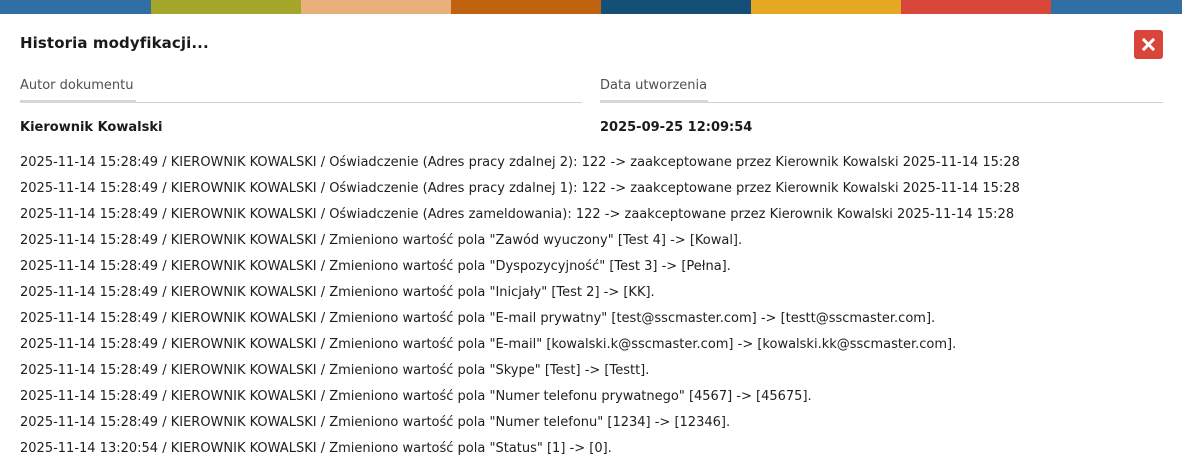 This screenshot has width=1182, height=462. Describe the element at coordinates (676, 127) in the screenshot. I see `created-value: 2025-09-25 12:09:54` at that location.